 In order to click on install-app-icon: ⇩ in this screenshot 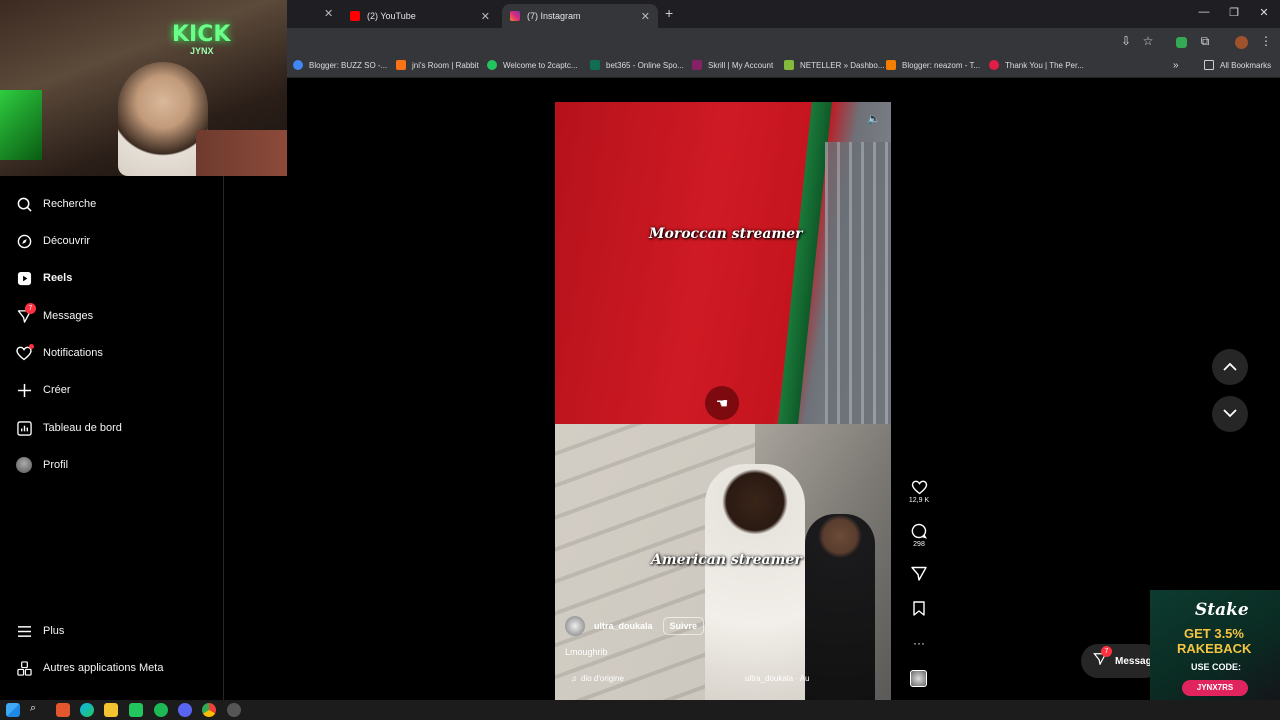, I will do `click(1126, 41)`.